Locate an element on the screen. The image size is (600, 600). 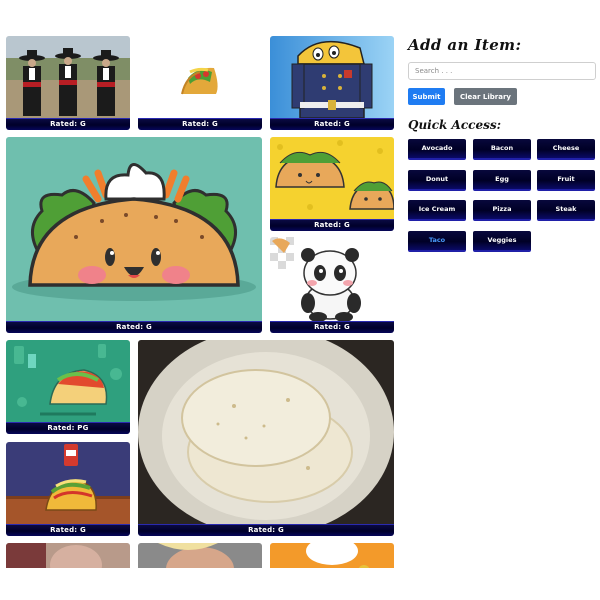
gallery-card-taco-pattern: Rated: G is located at coordinates (332, 184).